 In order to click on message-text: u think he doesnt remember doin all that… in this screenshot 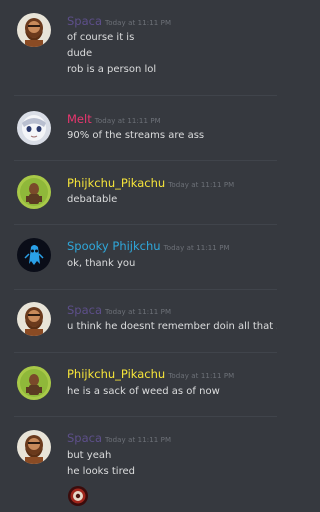, I will do `click(172, 326)`.